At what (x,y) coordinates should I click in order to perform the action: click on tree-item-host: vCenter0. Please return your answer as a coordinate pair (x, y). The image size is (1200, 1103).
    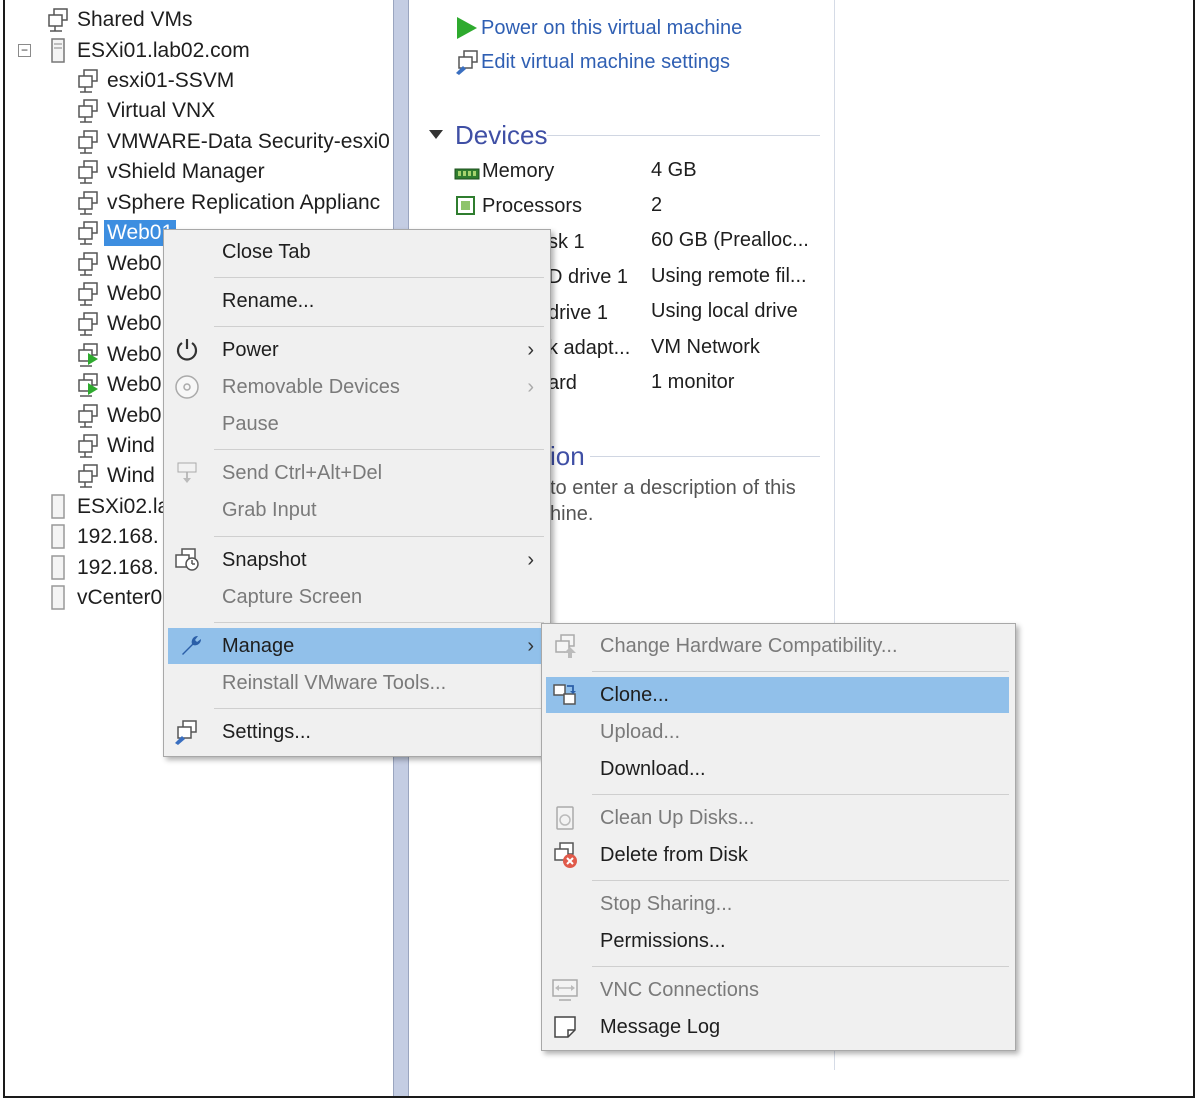
    Looking at the image, I should click on (105, 598).